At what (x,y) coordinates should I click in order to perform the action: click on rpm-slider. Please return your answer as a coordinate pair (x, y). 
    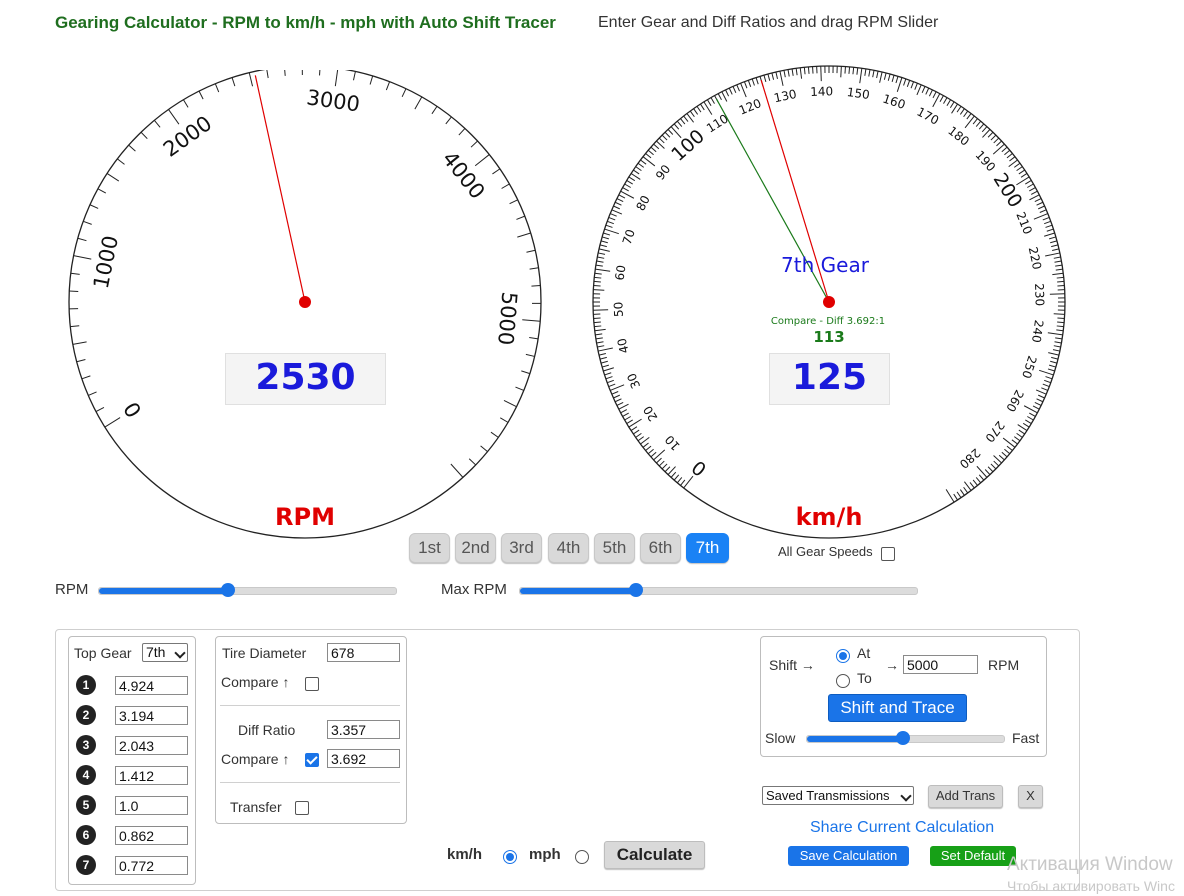
    Looking at the image, I should click on (247, 590).